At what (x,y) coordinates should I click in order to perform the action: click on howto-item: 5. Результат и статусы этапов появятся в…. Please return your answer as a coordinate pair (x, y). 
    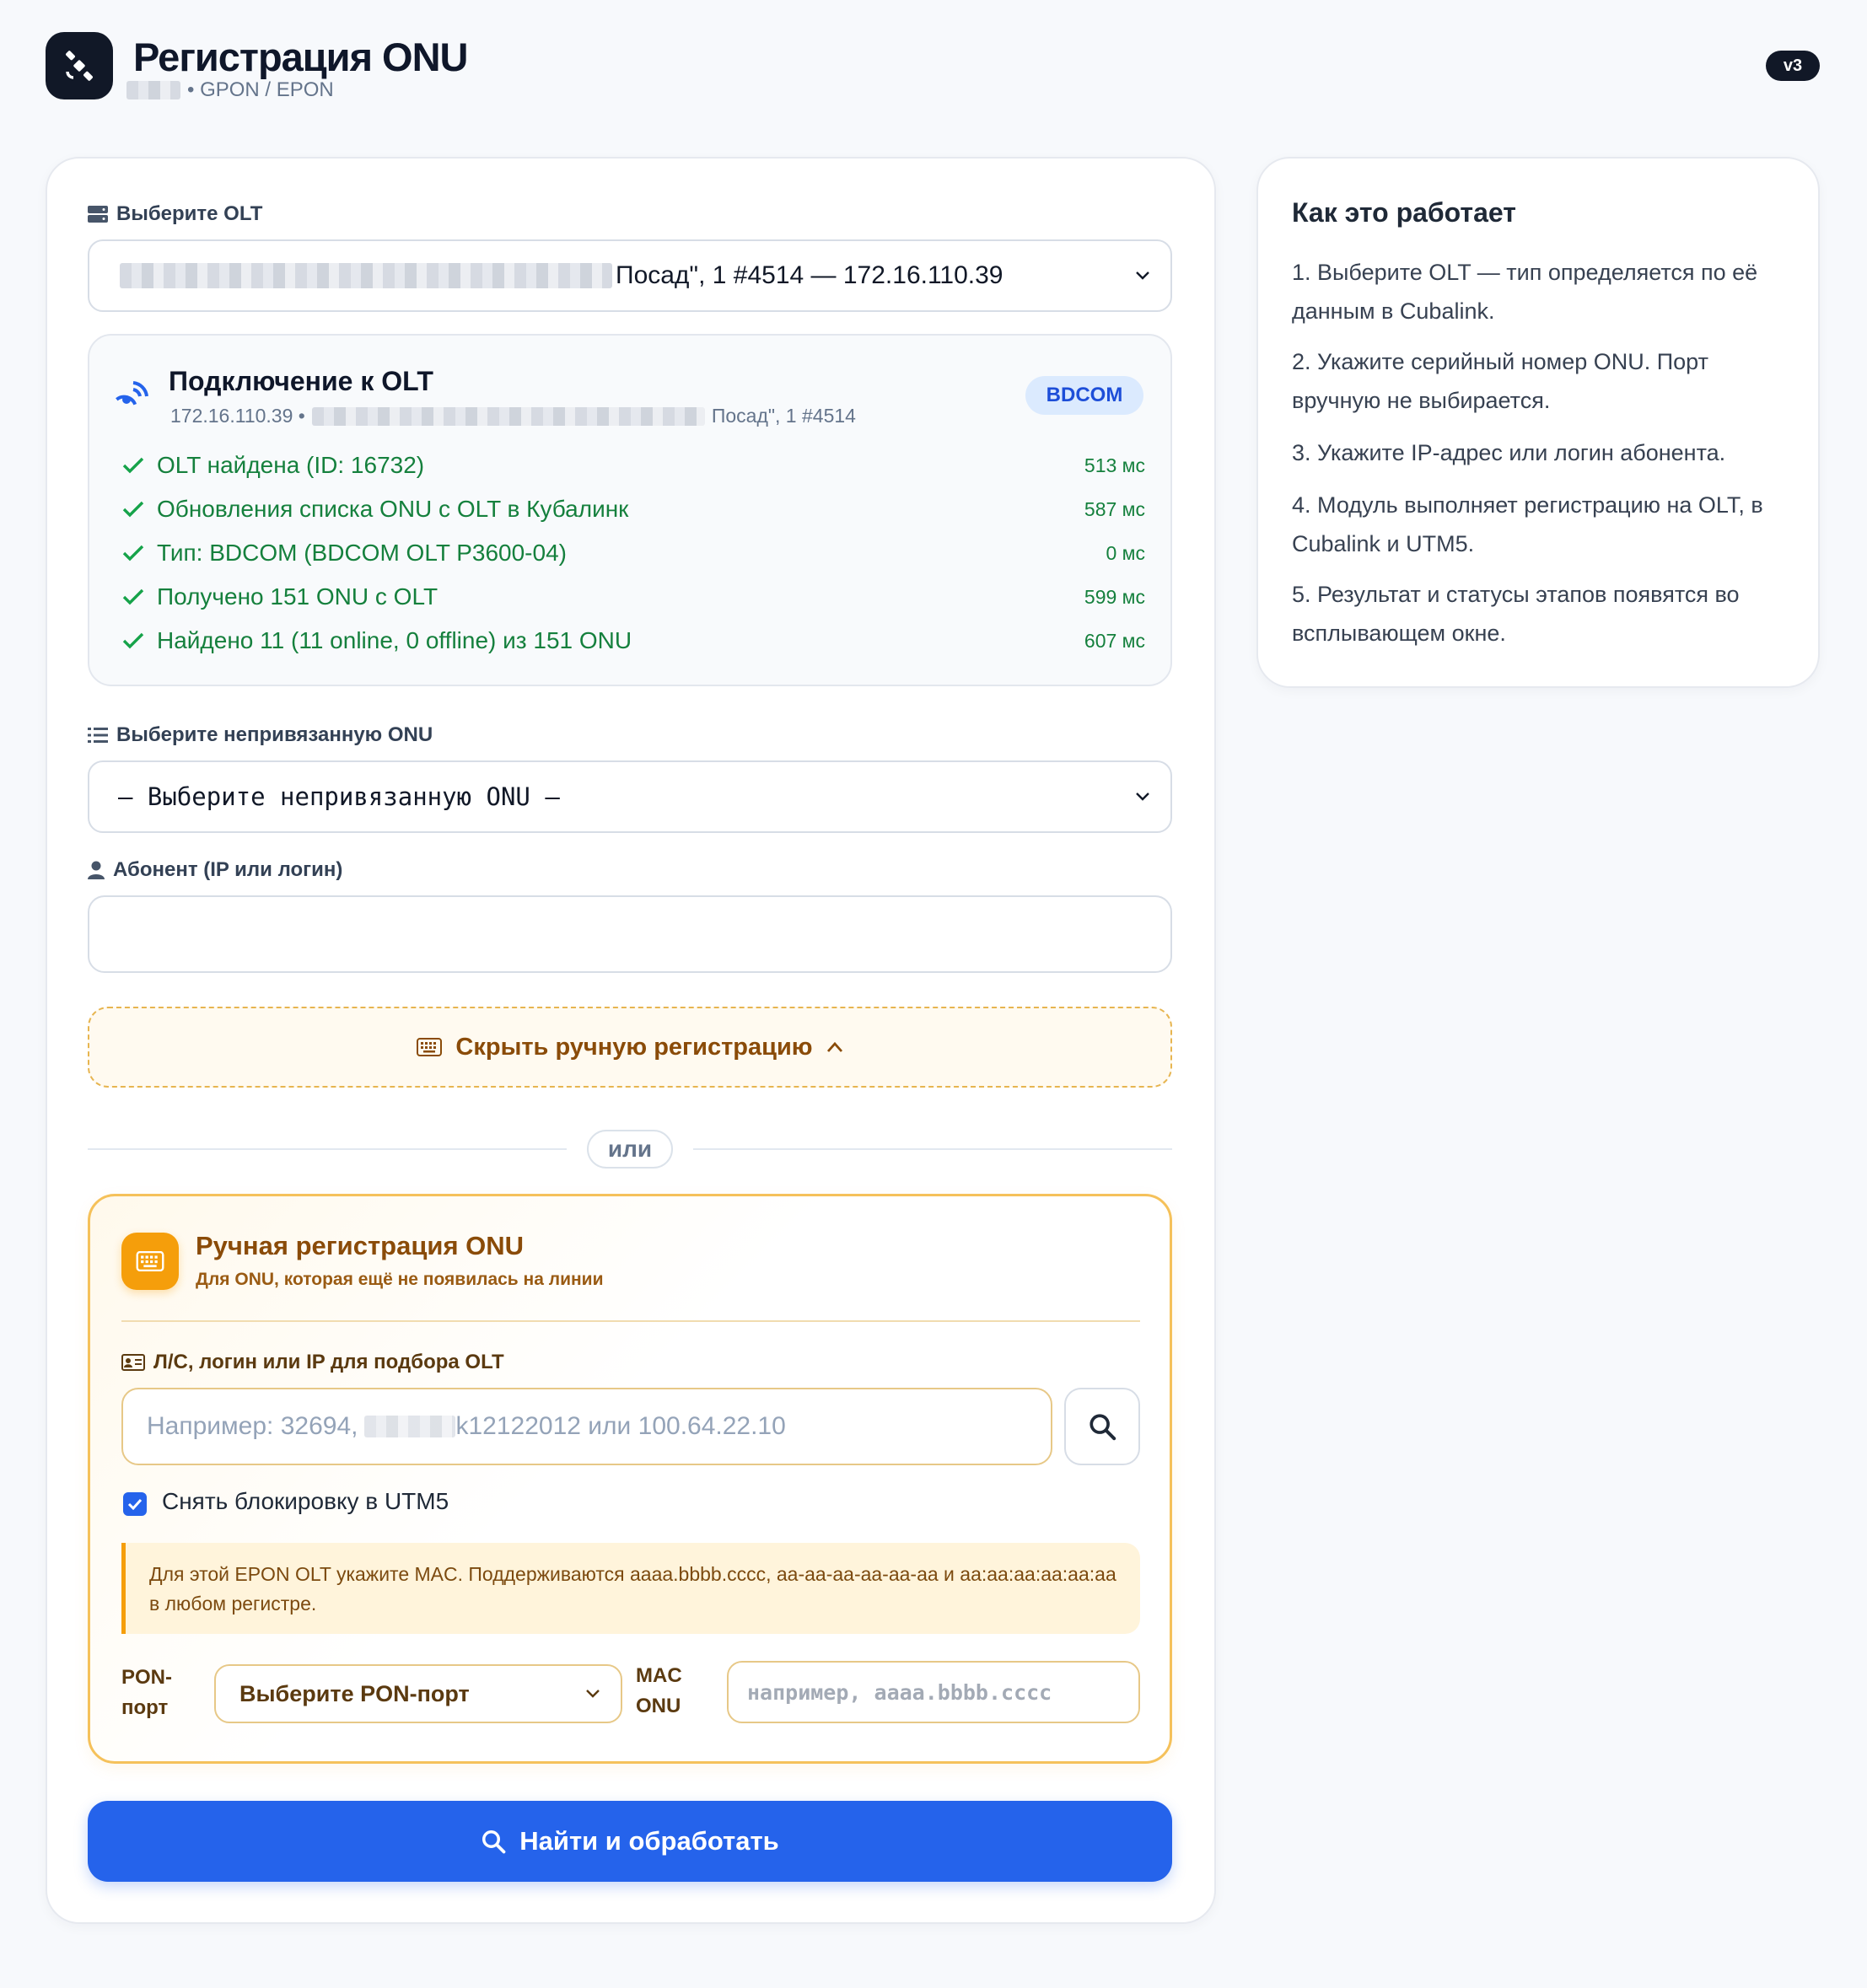
    Looking at the image, I should click on (1516, 614).